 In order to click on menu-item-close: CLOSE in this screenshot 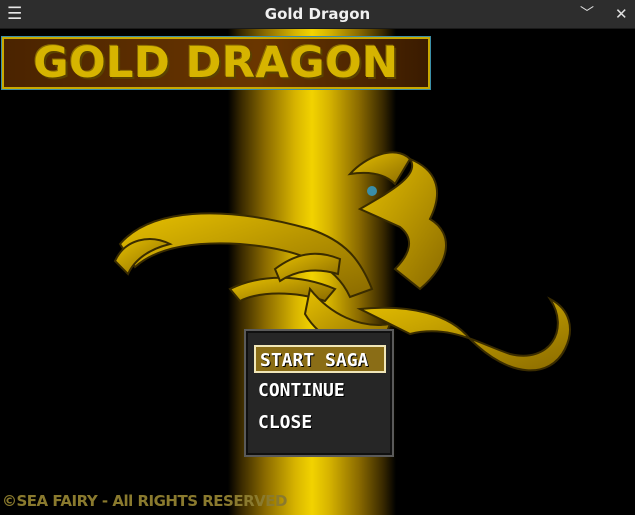, I will do `click(320, 423)`.